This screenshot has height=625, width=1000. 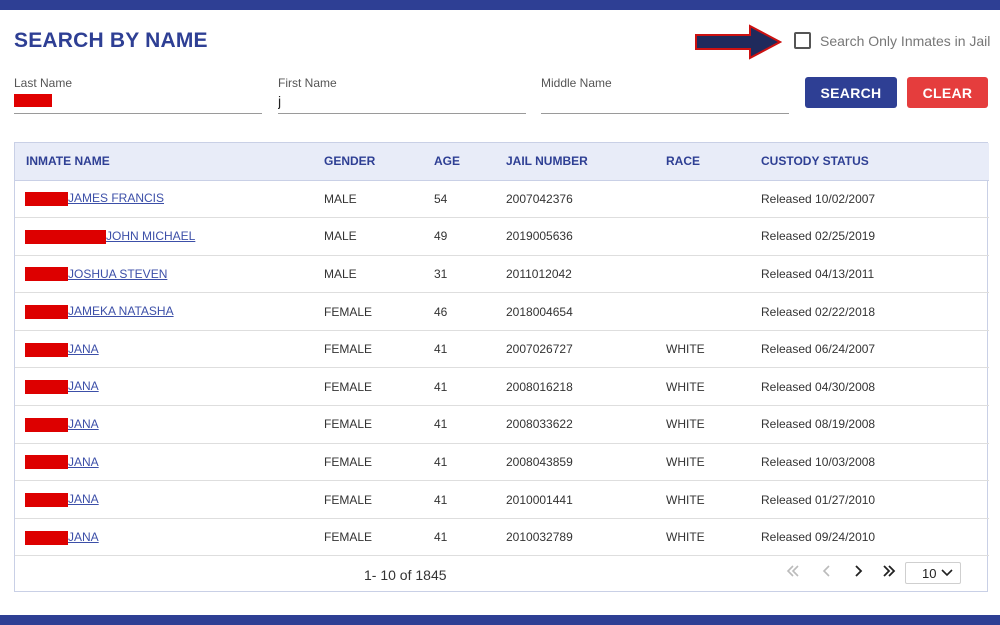 What do you see at coordinates (116, 198) in the screenshot?
I see `inmate-name-text: JAMES FRANCIS` at bounding box center [116, 198].